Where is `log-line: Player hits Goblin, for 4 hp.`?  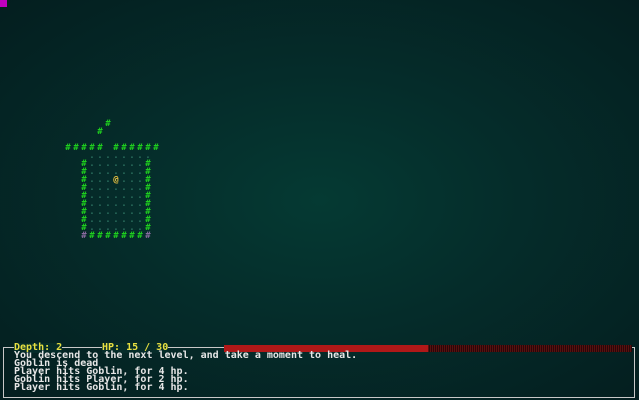 log-line: Player hits Goblin, for 4 hp. is located at coordinates (101, 387).